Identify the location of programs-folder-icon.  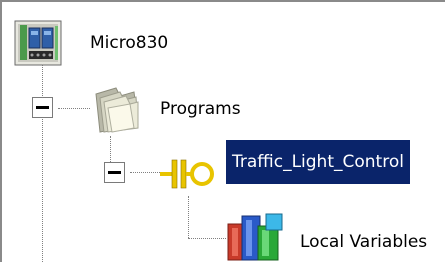
(117, 110).